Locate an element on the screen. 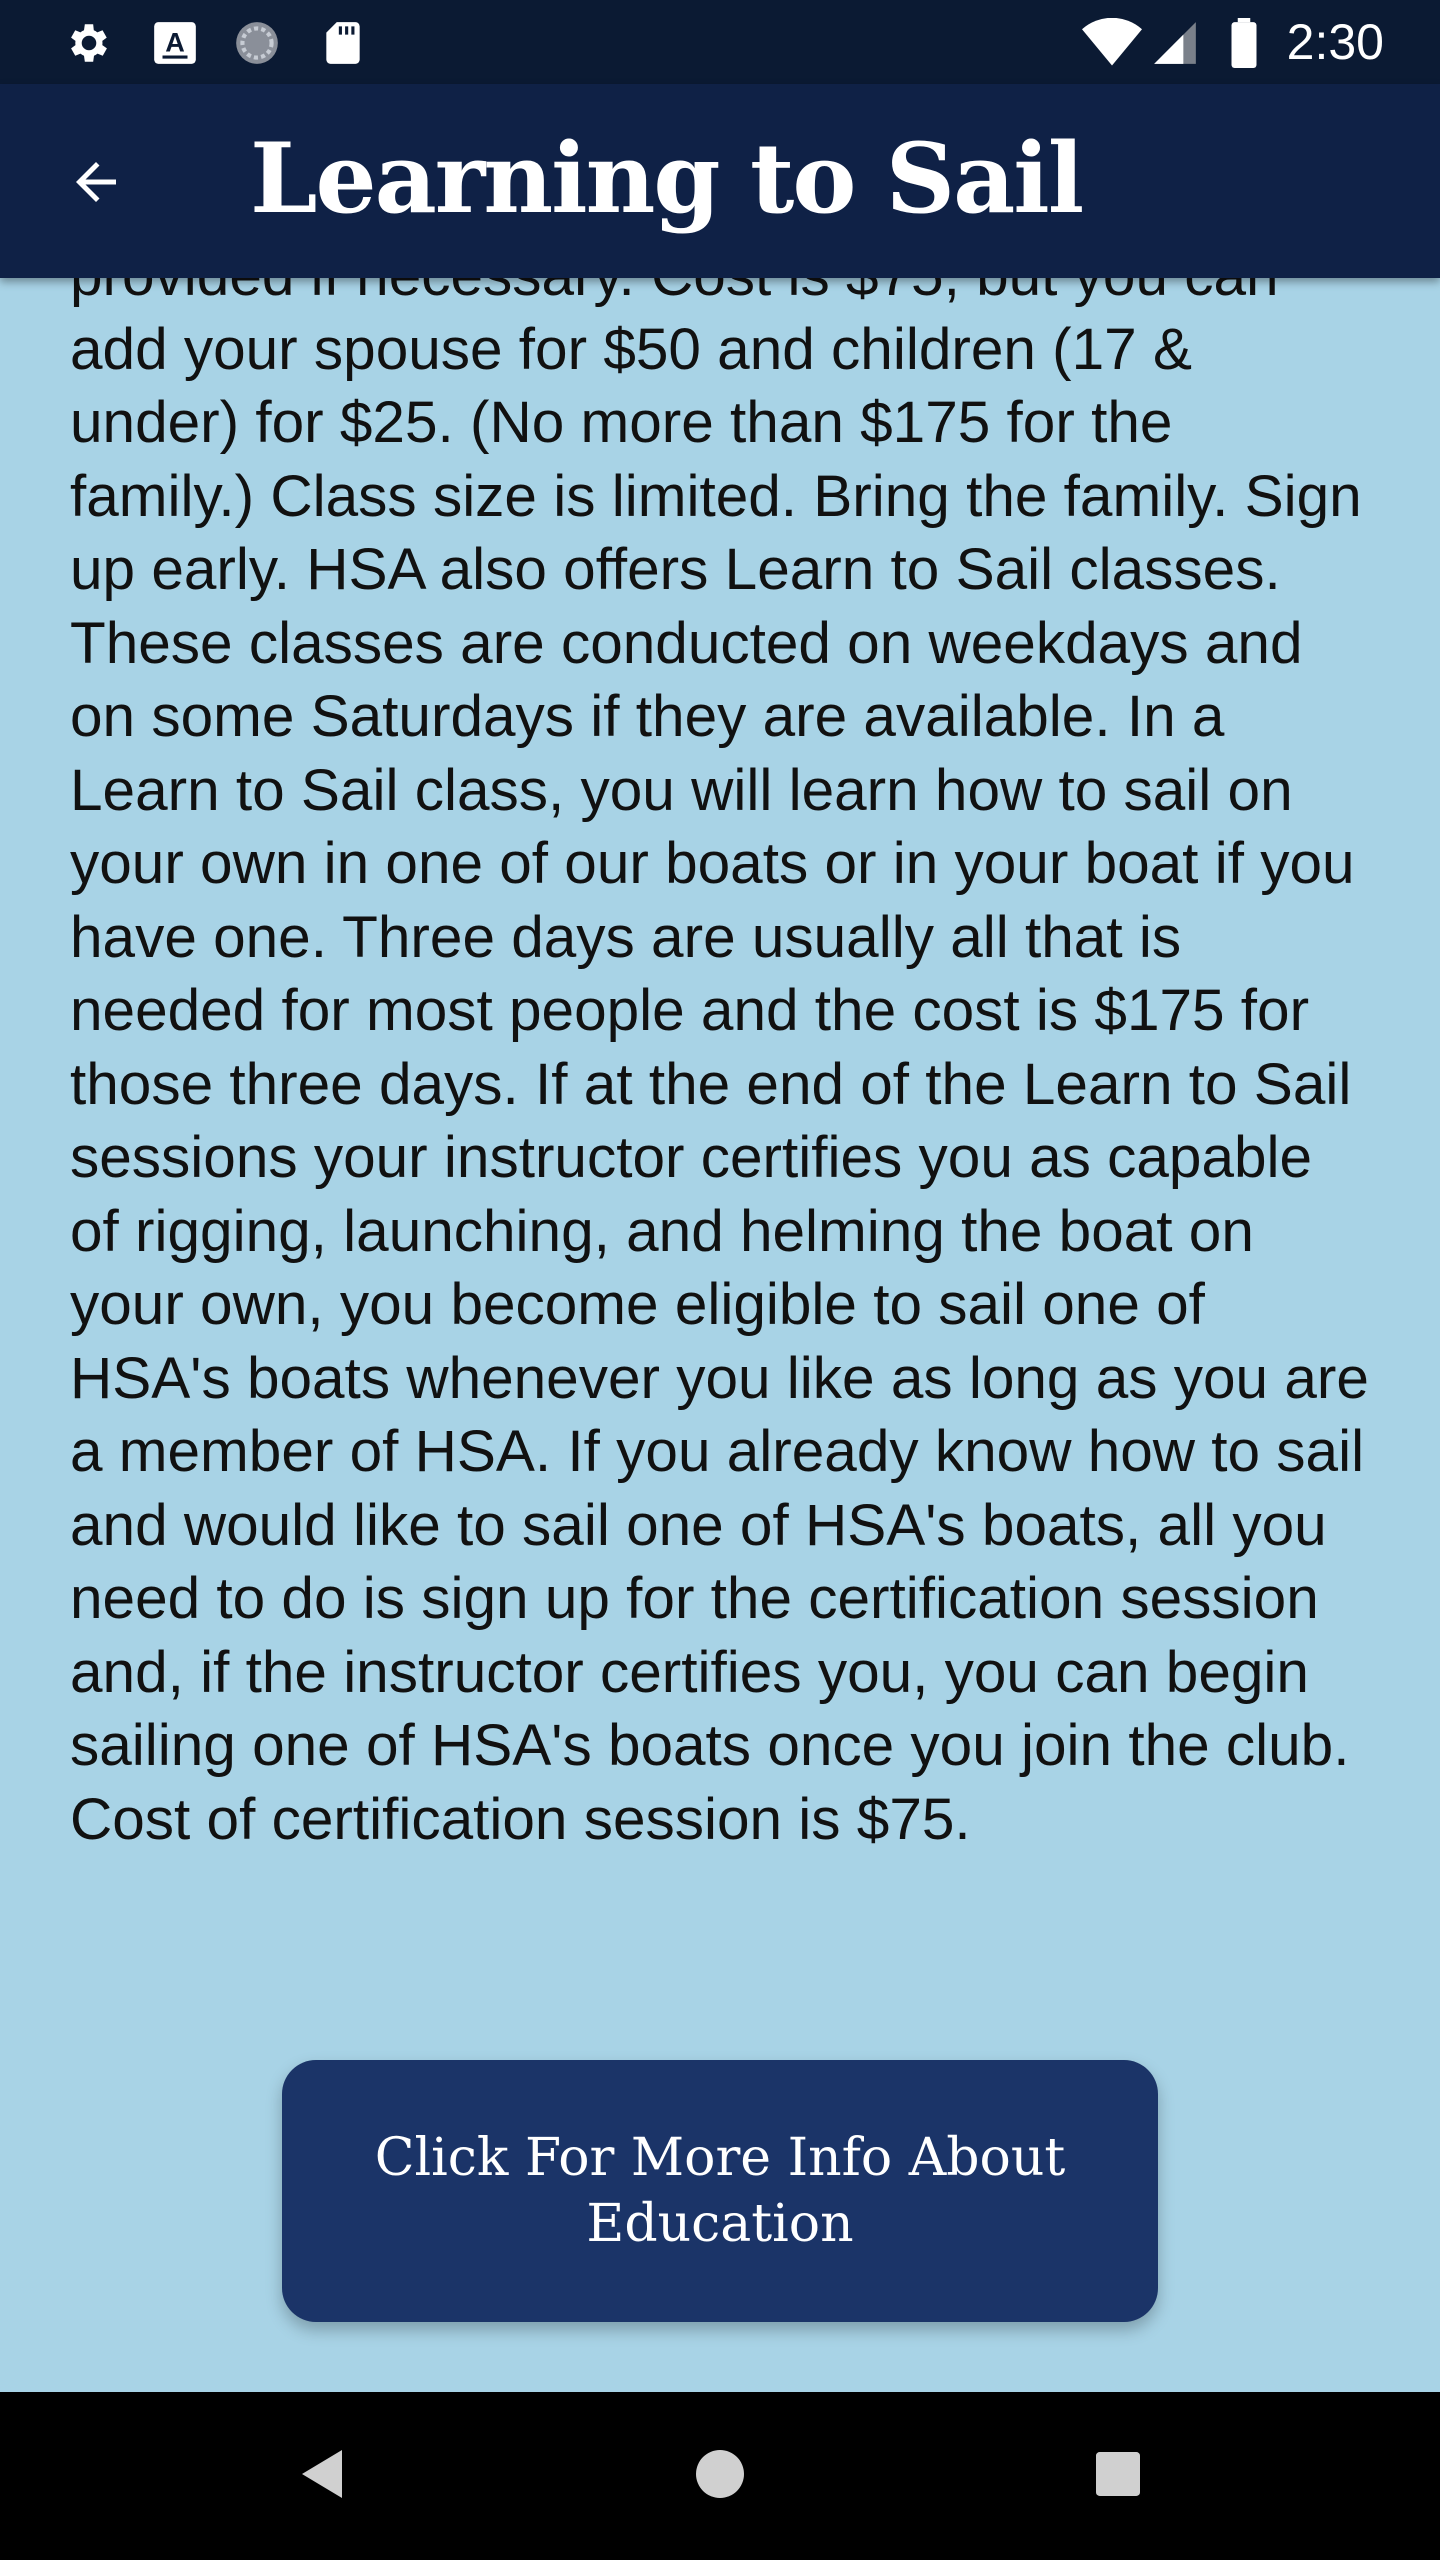 The height and width of the screenshot is (2560, 1440). status-time: 2:30 is located at coordinates (1335, 42).